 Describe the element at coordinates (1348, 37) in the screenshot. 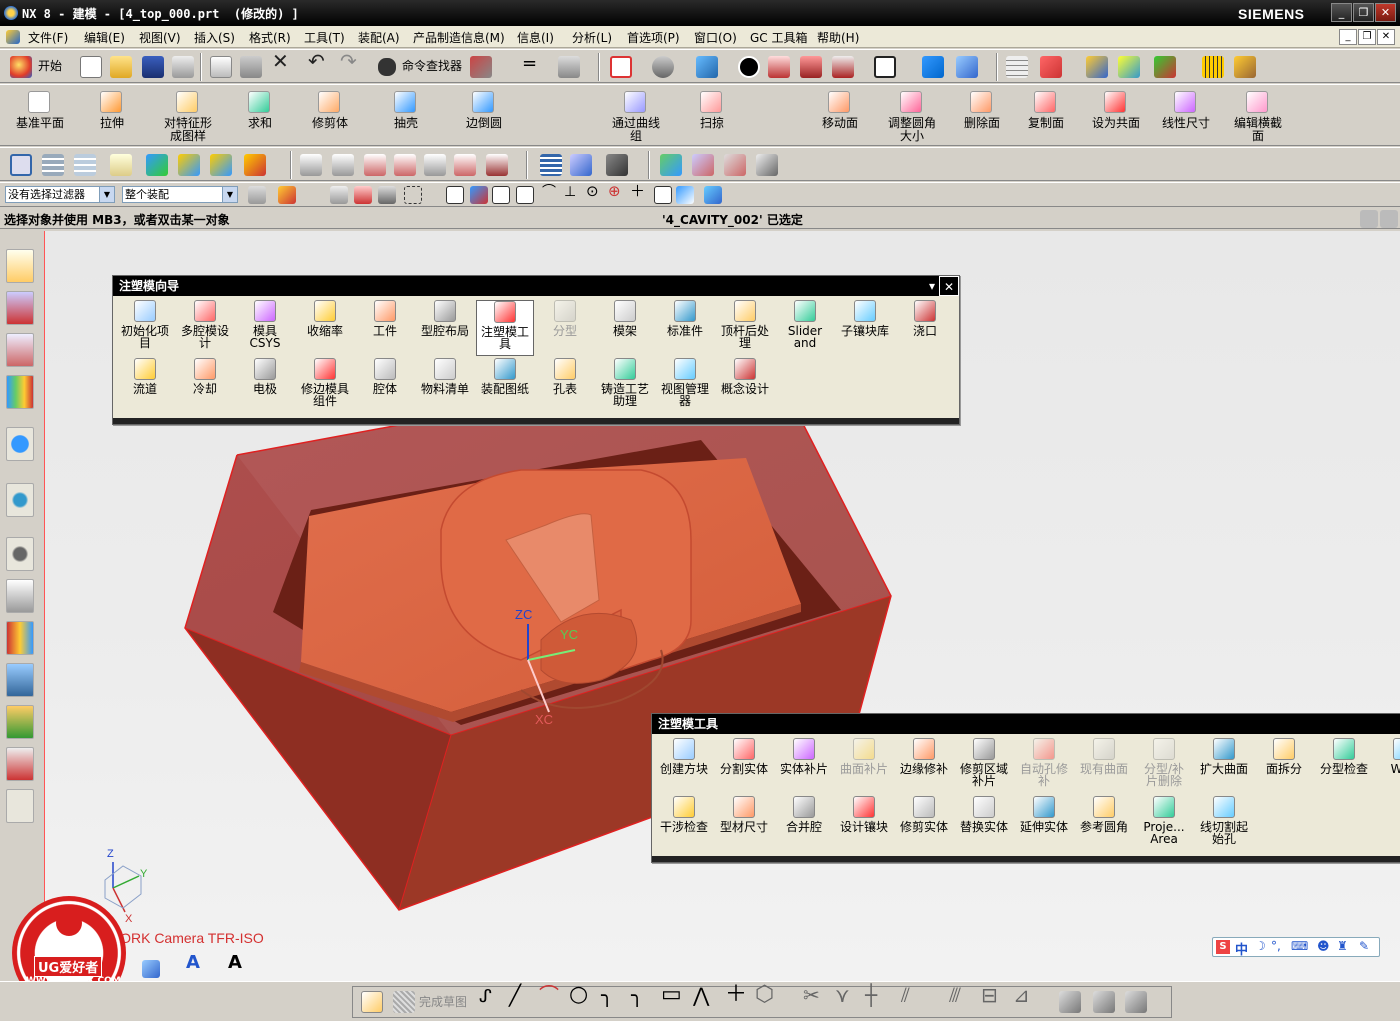

I see `doc-minimize-button: _` at that location.